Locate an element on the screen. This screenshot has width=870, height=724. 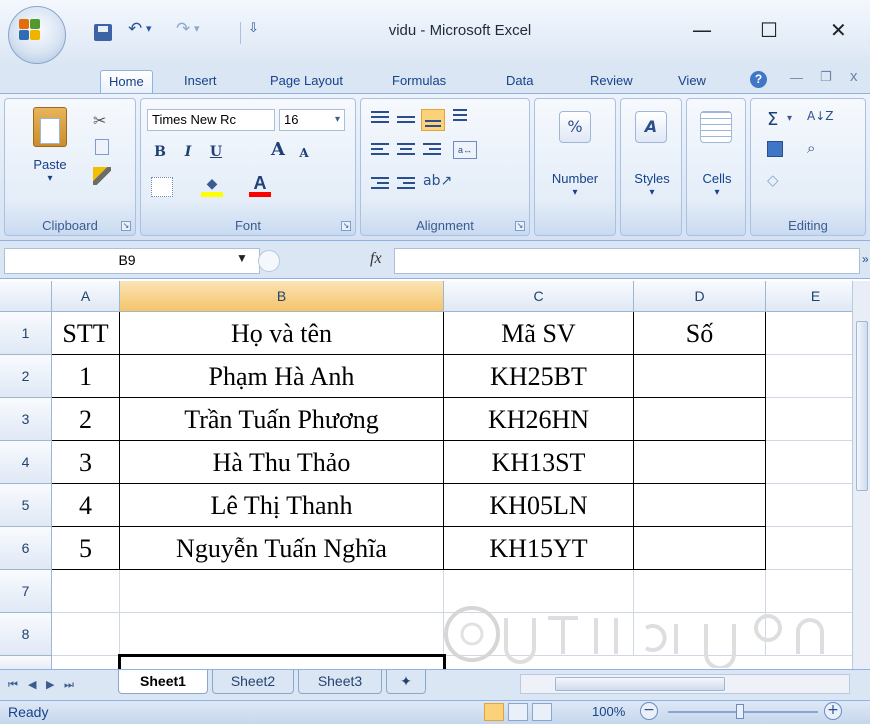
save-icon is located at coordinates (103, 32).